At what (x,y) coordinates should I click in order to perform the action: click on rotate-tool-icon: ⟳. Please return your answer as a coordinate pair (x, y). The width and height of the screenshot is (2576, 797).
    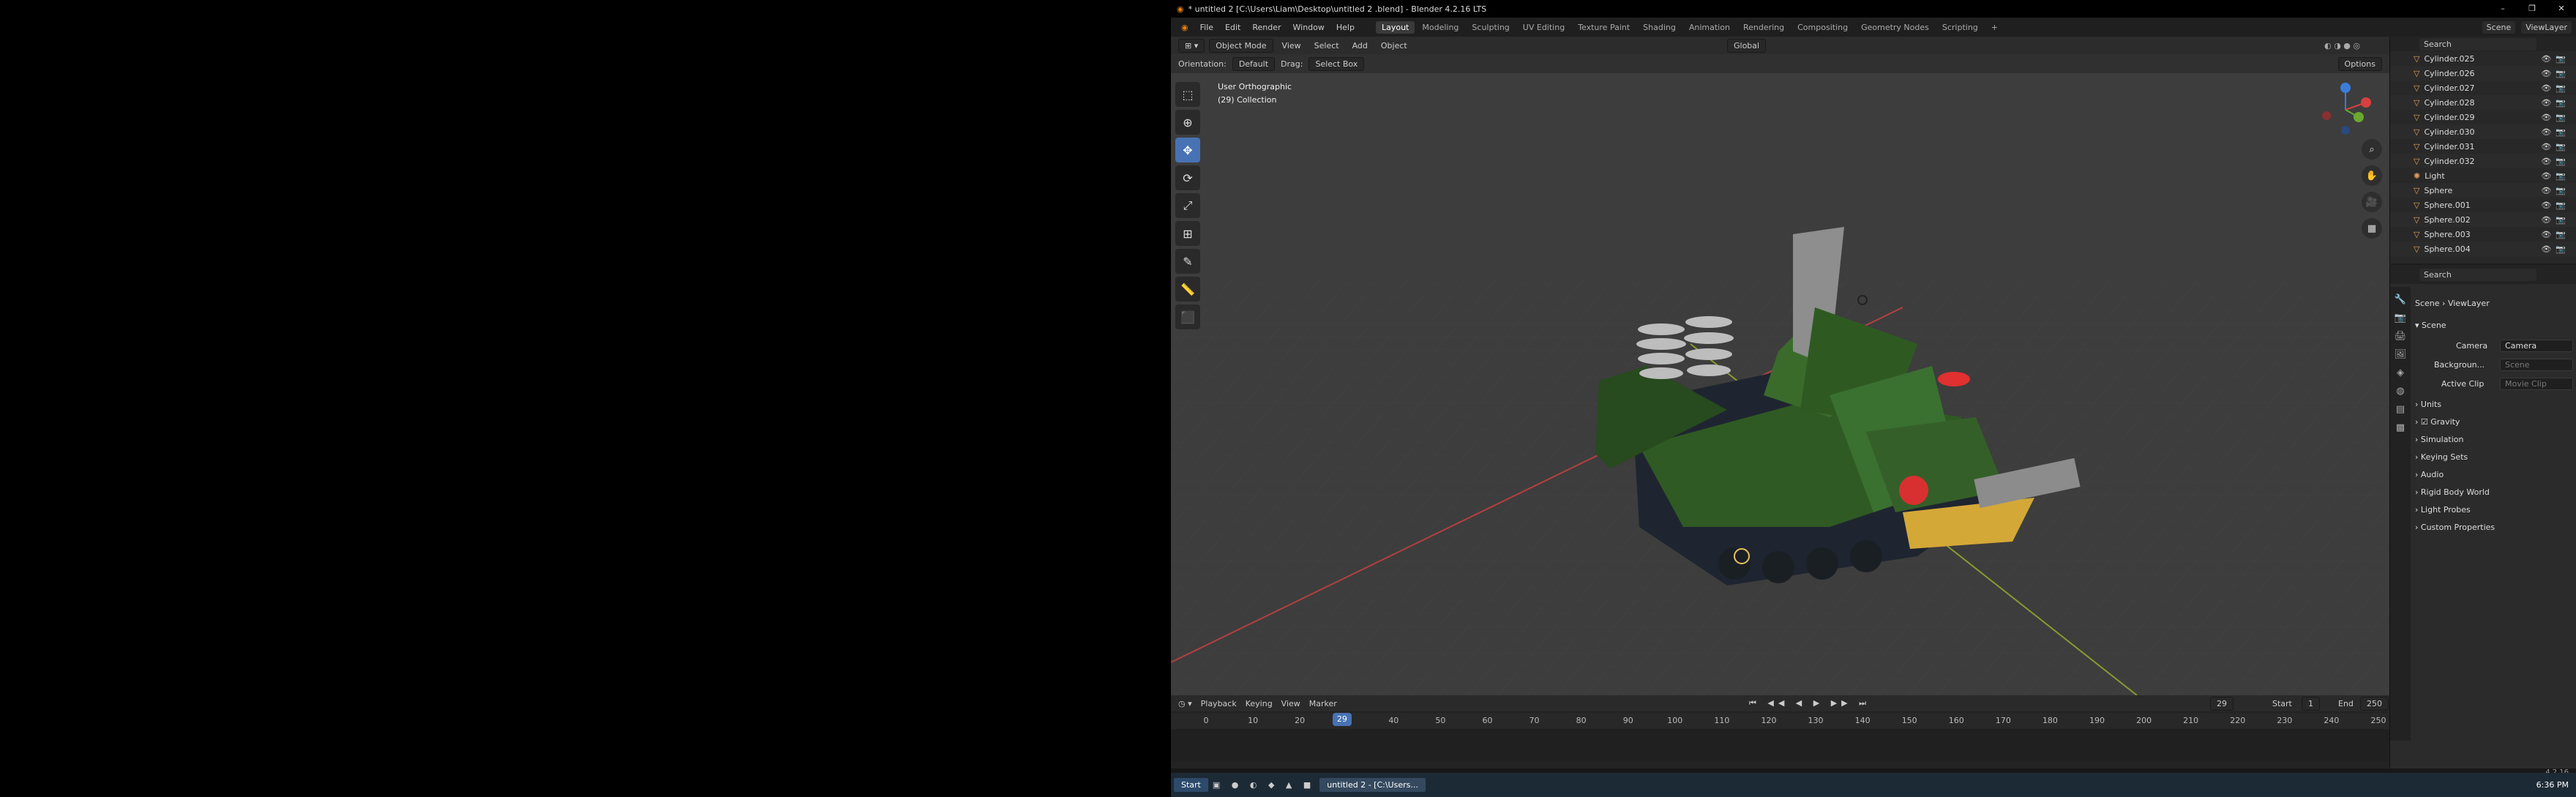
    Looking at the image, I should click on (1187, 177).